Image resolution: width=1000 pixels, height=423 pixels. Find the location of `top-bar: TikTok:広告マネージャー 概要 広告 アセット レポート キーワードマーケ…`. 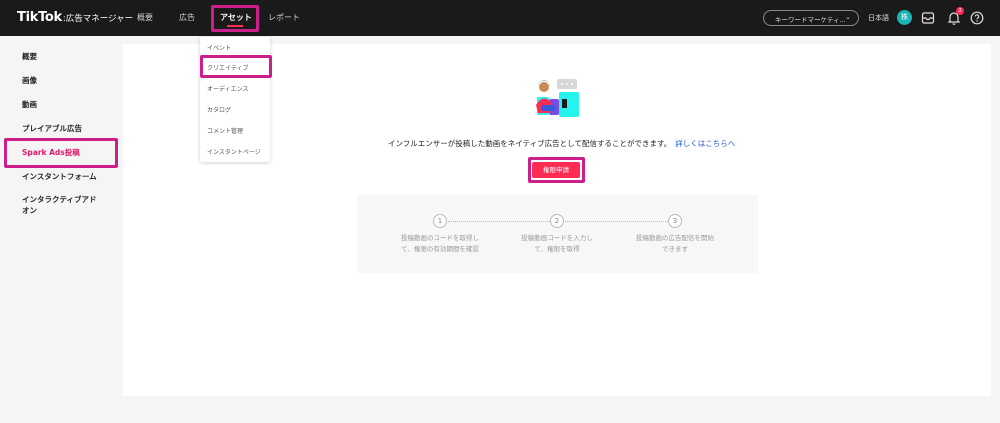

top-bar: TikTok:広告マネージャー 概要 広告 アセット レポート キーワードマーケ… is located at coordinates (500, 18).